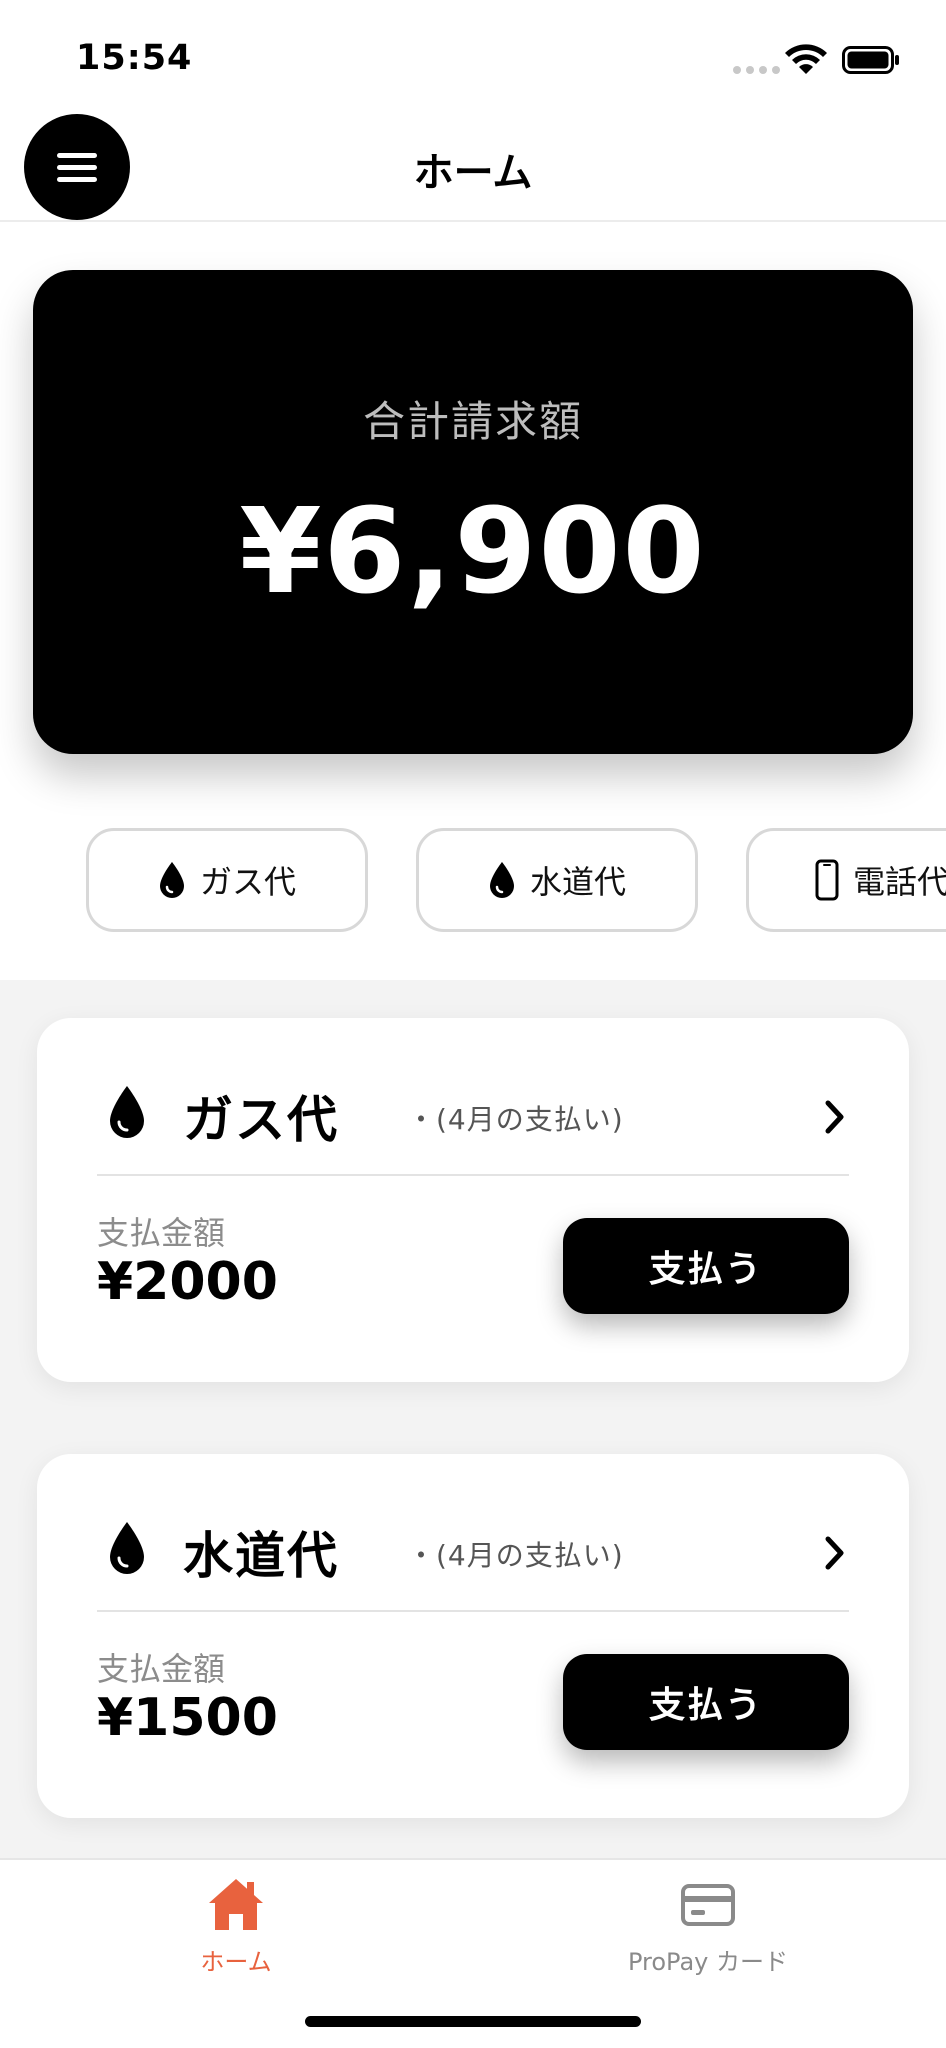 The height and width of the screenshot is (2048, 946). I want to click on chip-water: 水道代, so click(557, 880).